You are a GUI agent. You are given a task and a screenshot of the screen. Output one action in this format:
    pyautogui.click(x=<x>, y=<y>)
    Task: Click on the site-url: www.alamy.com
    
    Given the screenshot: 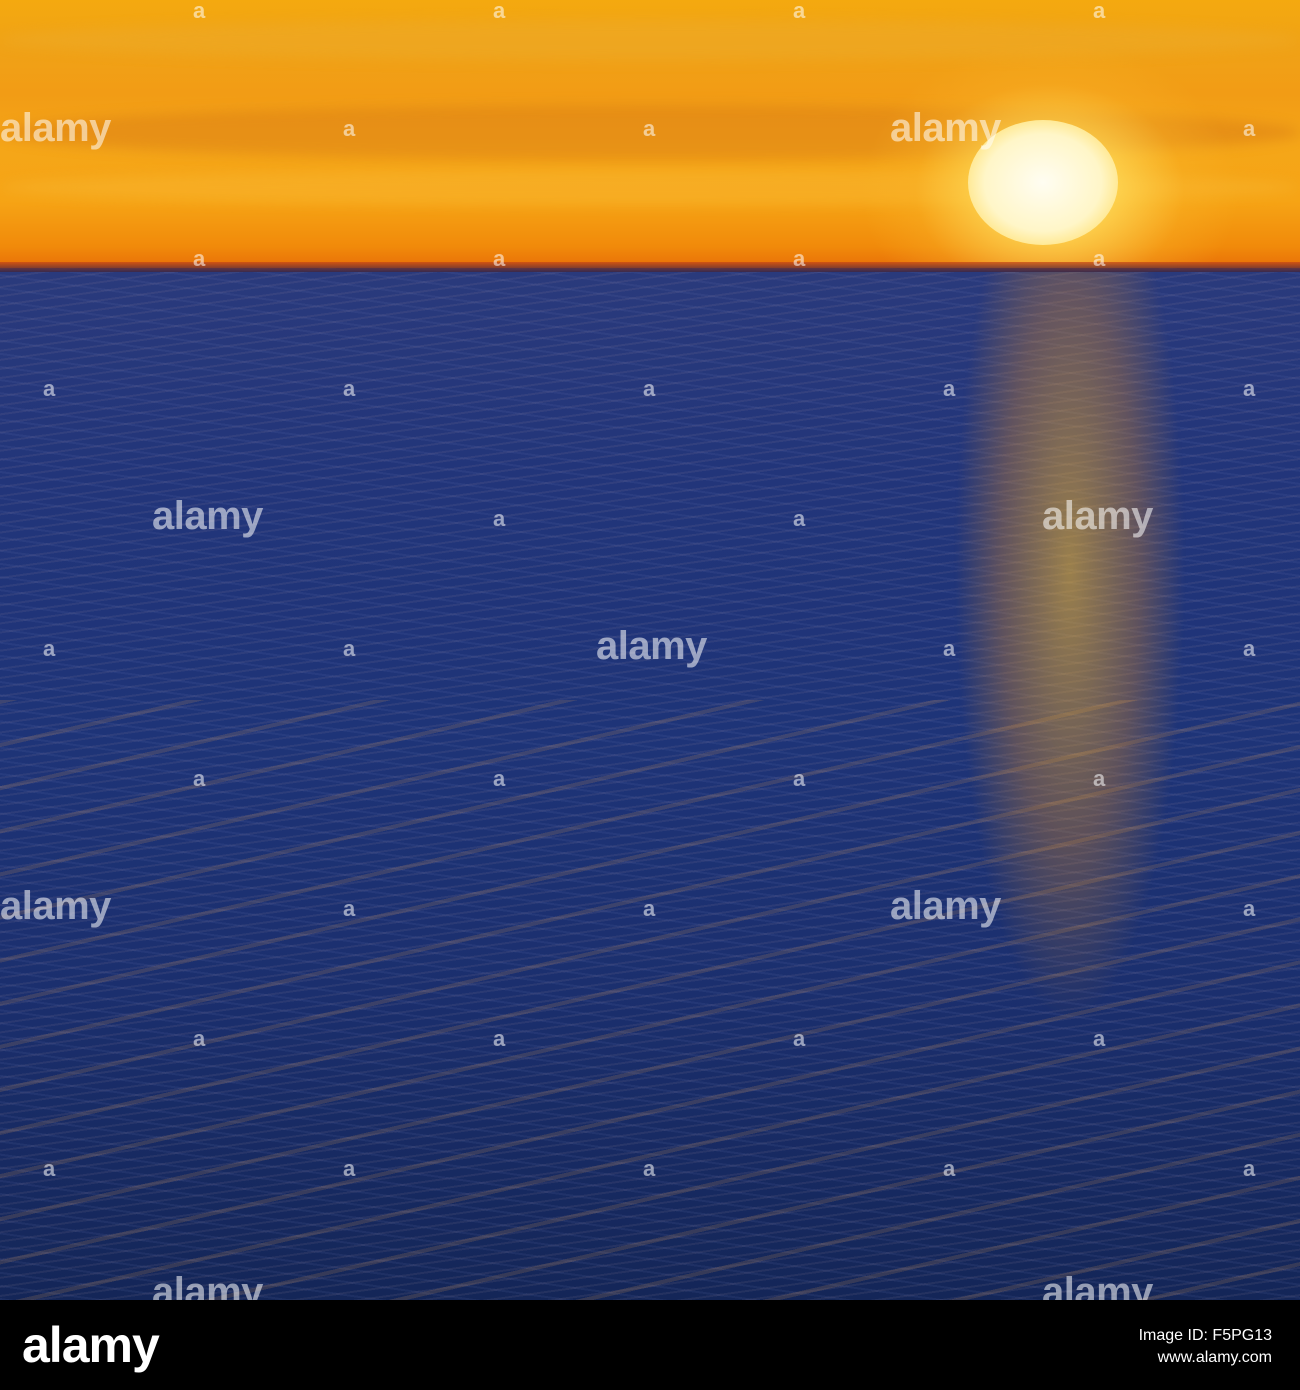 What is the action you would take?
    pyautogui.click(x=1214, y=1357)
    